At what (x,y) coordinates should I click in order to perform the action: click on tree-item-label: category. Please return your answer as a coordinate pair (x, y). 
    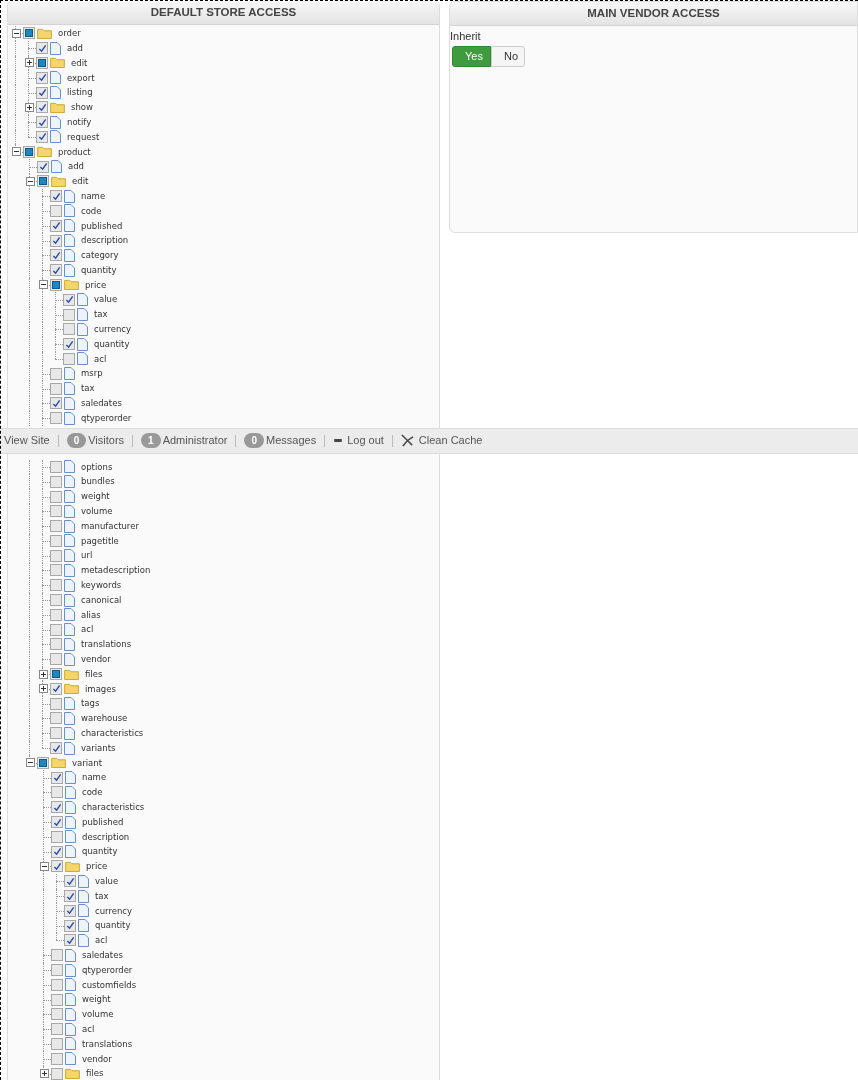
    Looking at the image, I should click on (100, 255).